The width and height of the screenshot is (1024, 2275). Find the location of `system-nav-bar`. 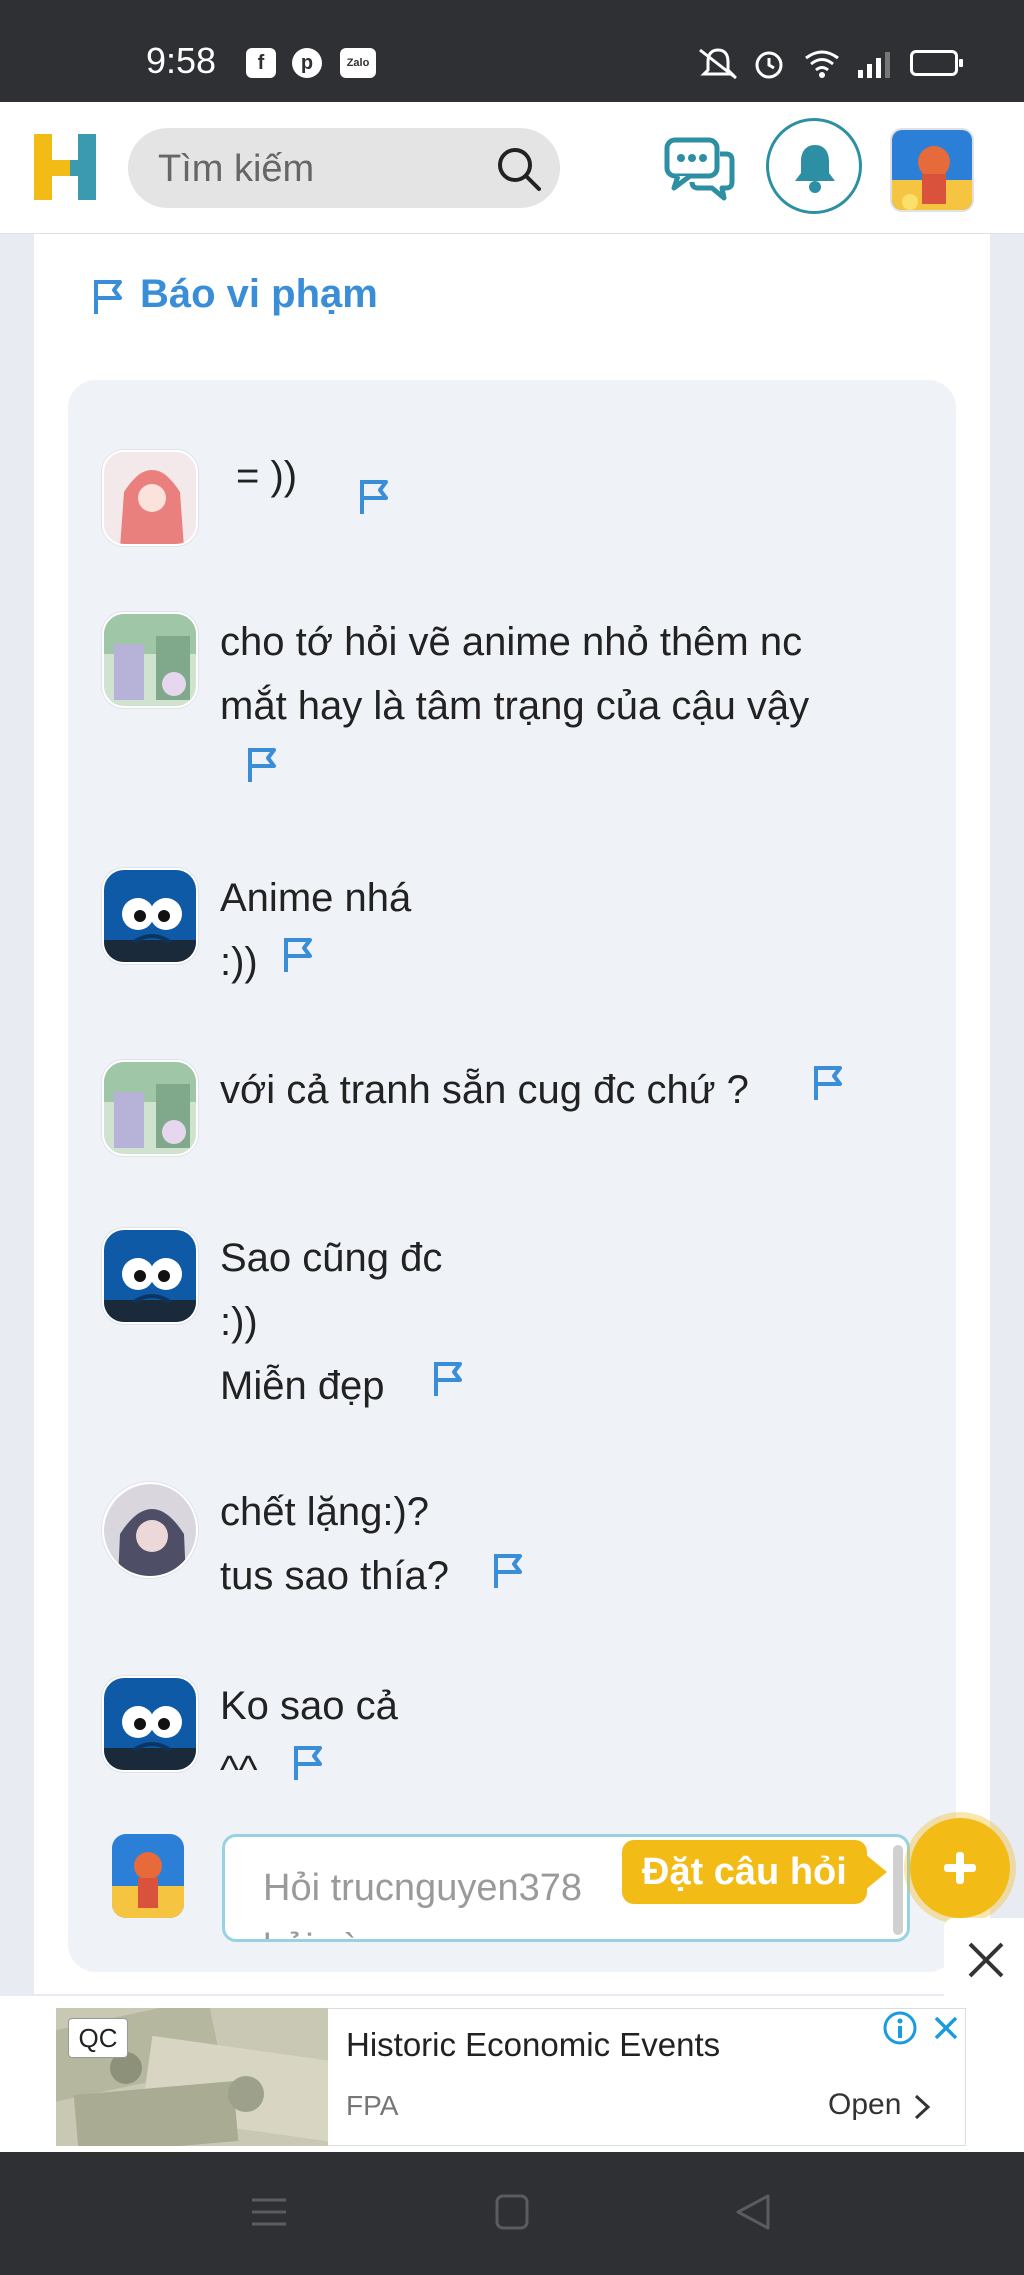

system-nav-bar is located at coordinates (512, 2213).